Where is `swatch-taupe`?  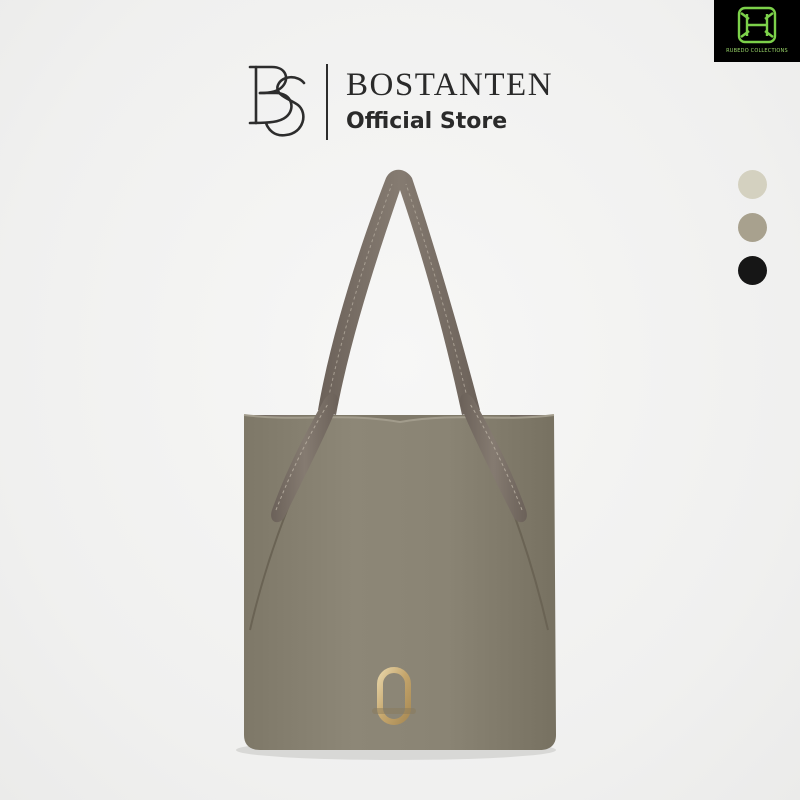 swatch-taupe is located at coordinates (752, 227).